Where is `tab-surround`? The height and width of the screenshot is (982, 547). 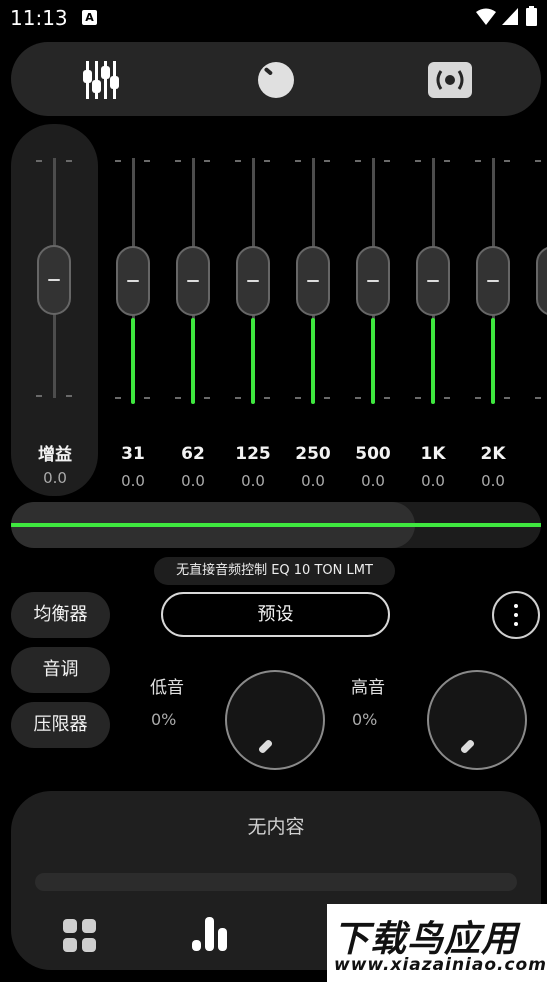
tab-surround is located at coordinates (450, 80).